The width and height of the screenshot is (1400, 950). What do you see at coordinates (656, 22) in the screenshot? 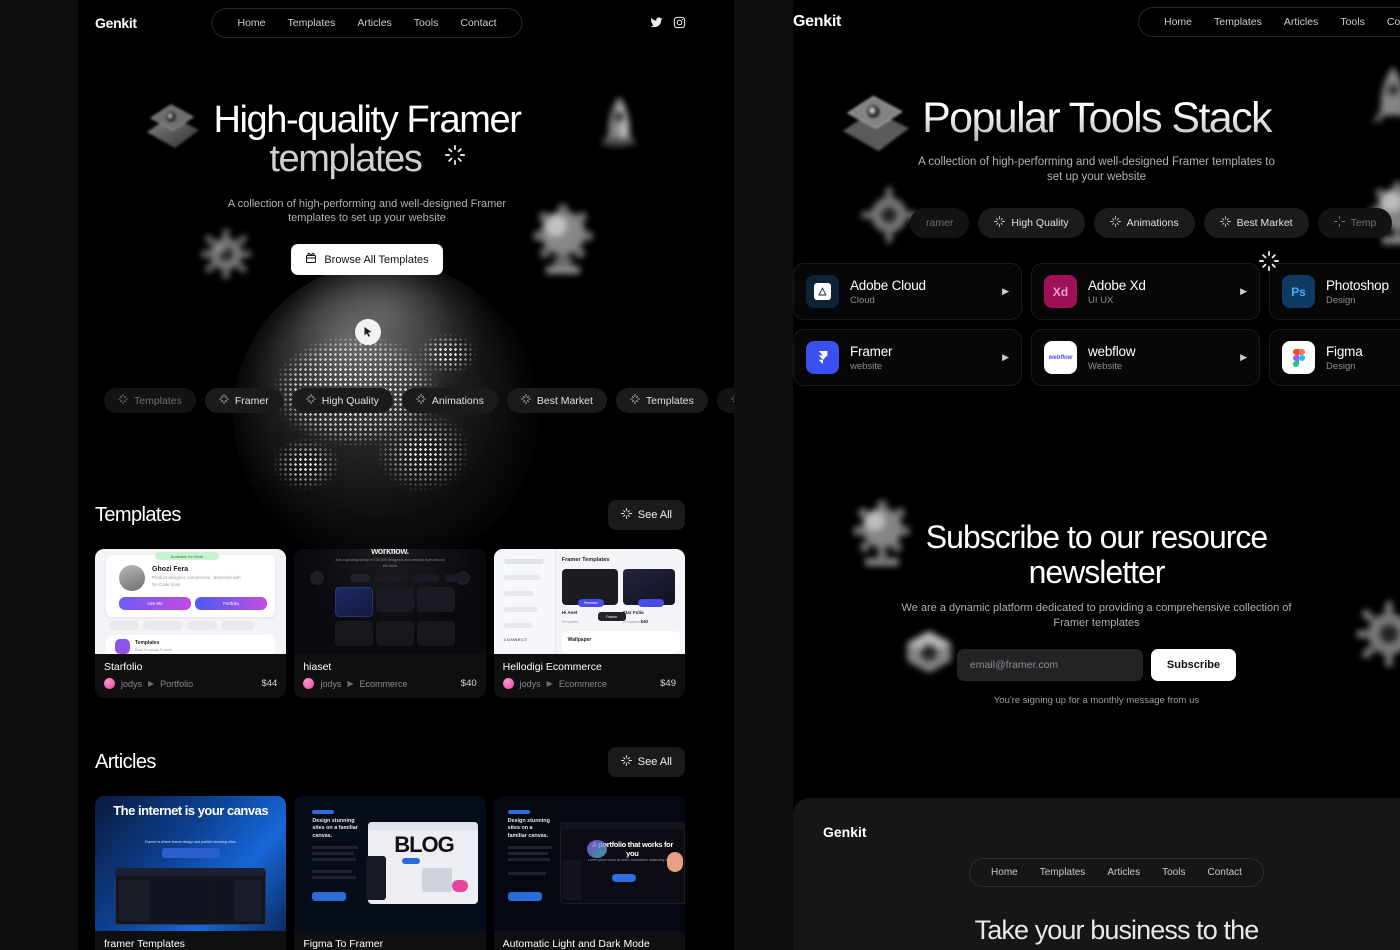
I see `twitter-icon` at bounding box center [656, 22].